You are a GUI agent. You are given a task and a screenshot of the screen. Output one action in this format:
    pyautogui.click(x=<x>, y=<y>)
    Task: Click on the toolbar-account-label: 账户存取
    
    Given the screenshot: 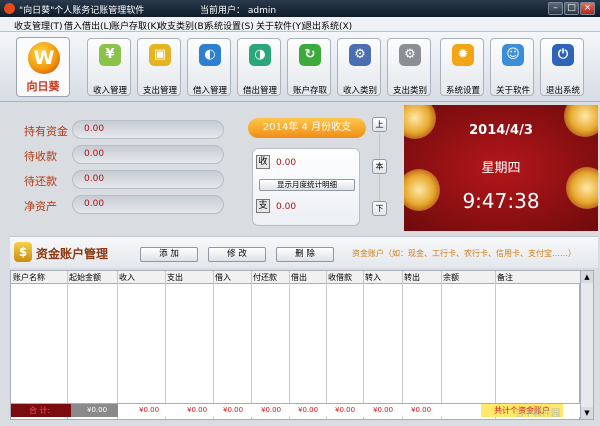 What is the action you would take?
    pyautogui.click(x=309, y=91)
    